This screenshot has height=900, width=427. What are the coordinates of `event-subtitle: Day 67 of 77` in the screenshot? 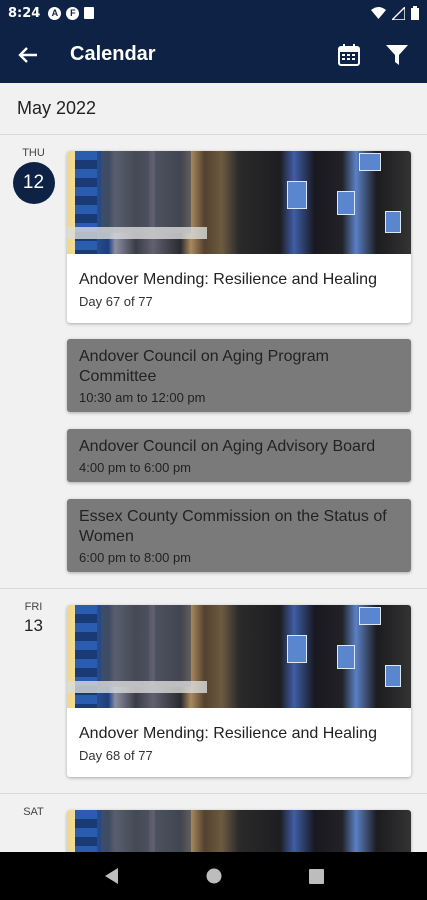 It's located at (116, 301).